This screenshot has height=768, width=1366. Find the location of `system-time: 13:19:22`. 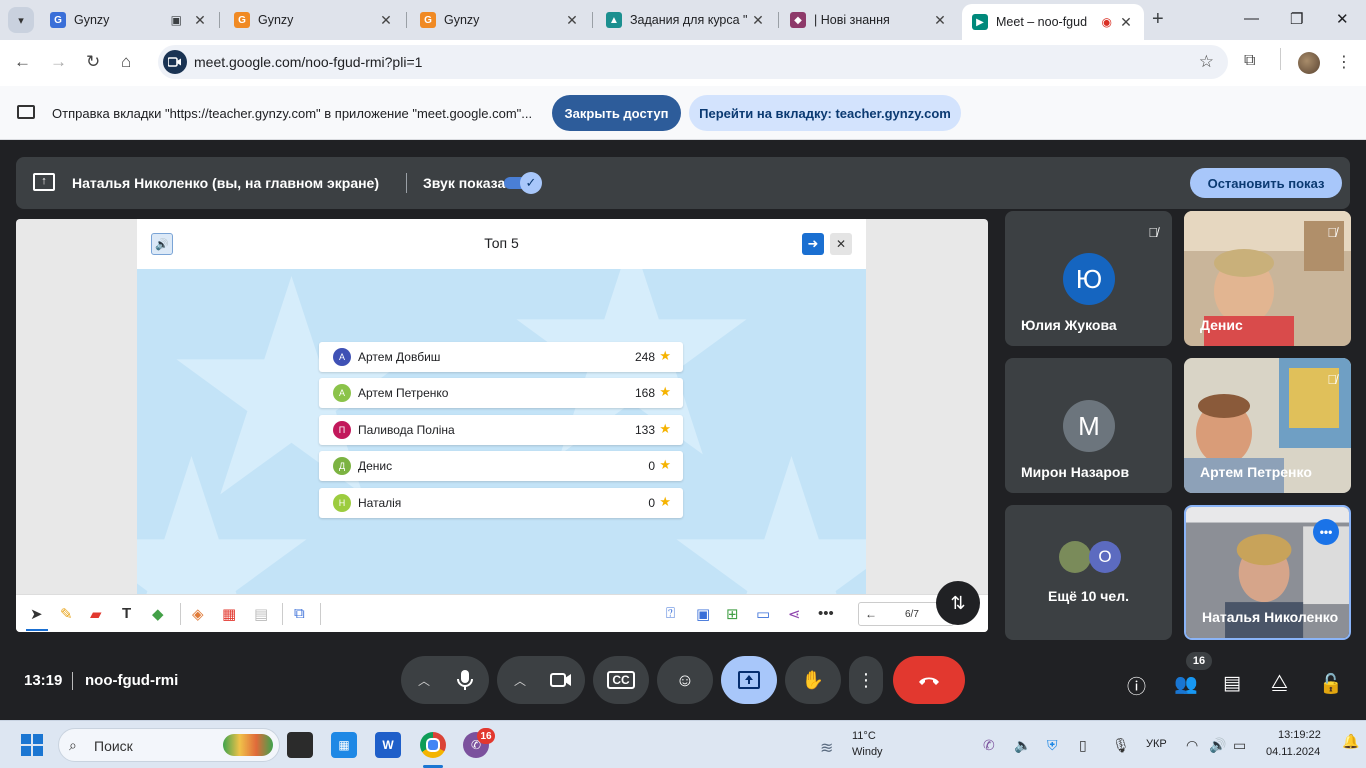

system-time: 13:19:22 is located at coordinates (1299, 735).